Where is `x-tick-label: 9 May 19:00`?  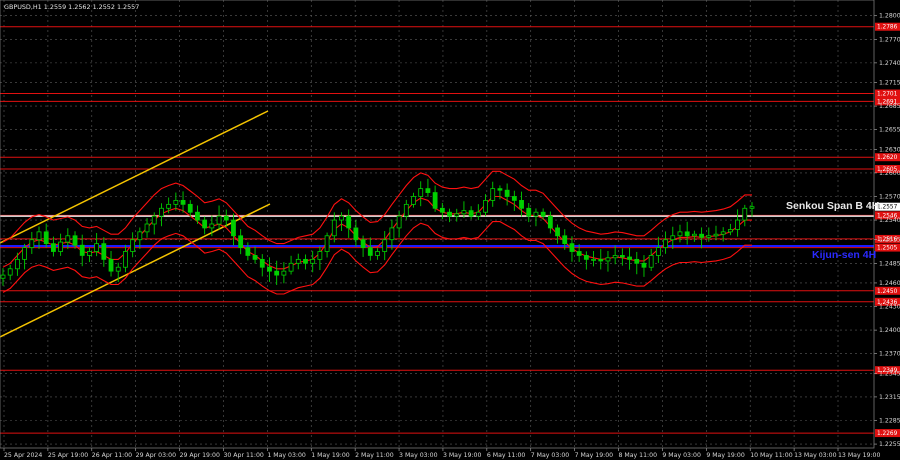 x-tick-label: 9 May 19:00 is located at coordinates (725, 455).